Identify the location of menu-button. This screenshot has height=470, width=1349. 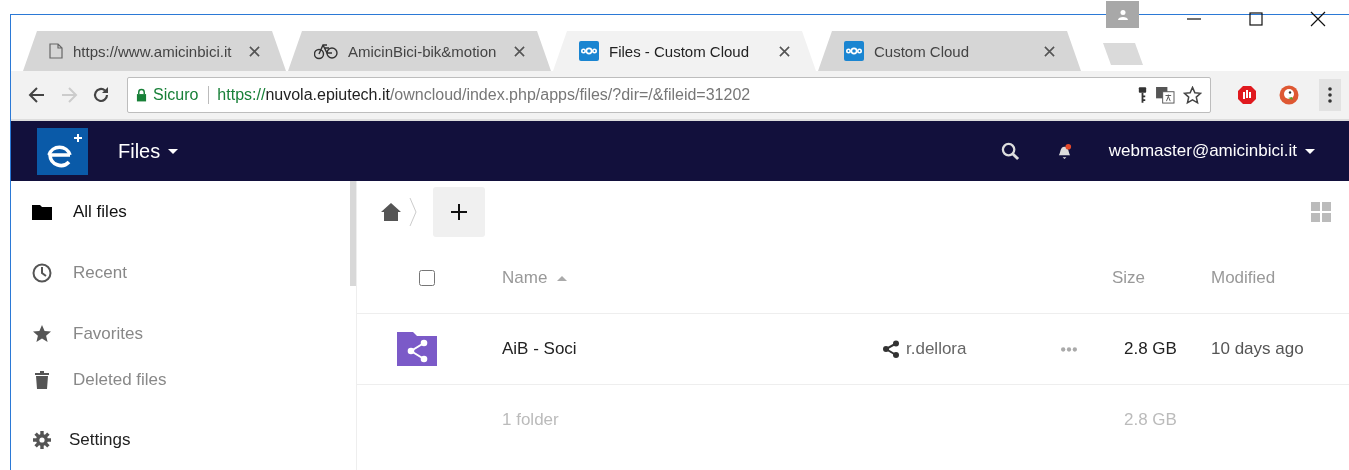
(1330, 95).